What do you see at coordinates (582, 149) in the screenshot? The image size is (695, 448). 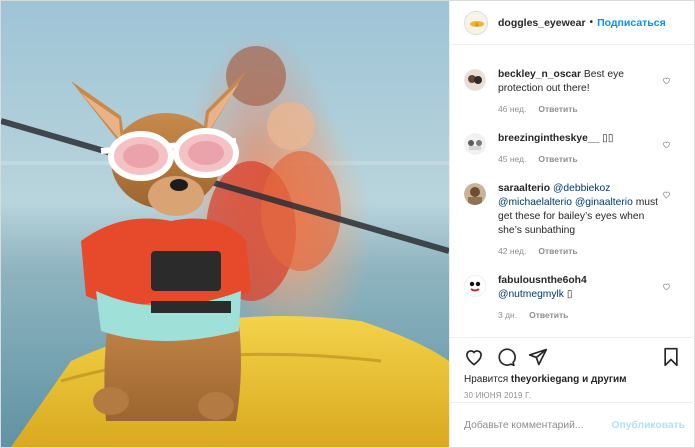 I see `comment-body: breezingintheskye__ ▯▯ 45 нед. Ответить` at bounding box center [582, 149].